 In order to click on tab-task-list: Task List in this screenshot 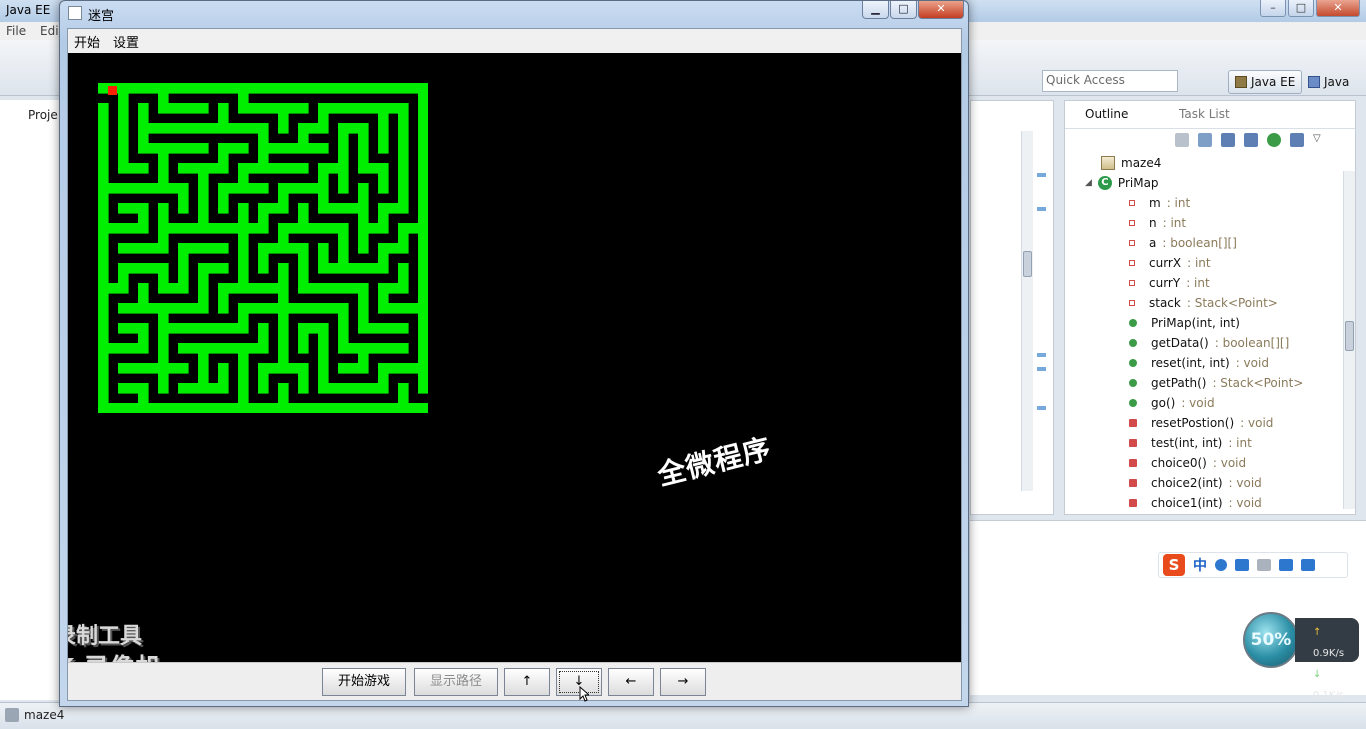, I will do `click(1204, 114)`.